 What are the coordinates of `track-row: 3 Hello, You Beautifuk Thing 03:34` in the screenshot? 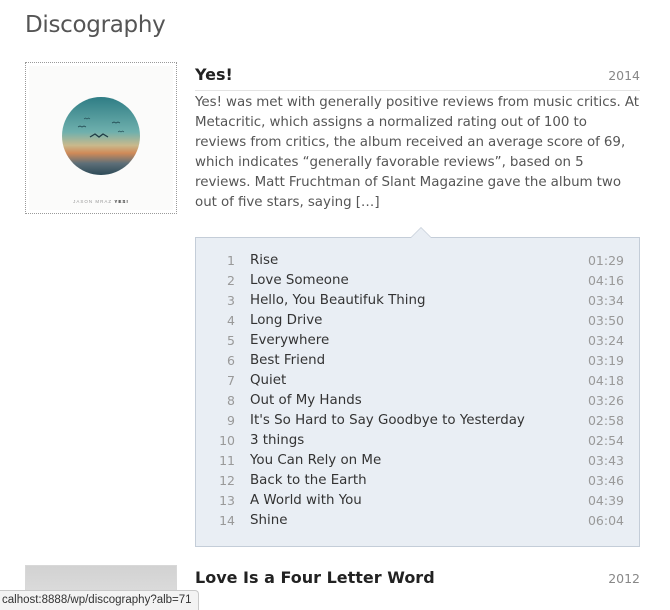 It's located at (417, 301).